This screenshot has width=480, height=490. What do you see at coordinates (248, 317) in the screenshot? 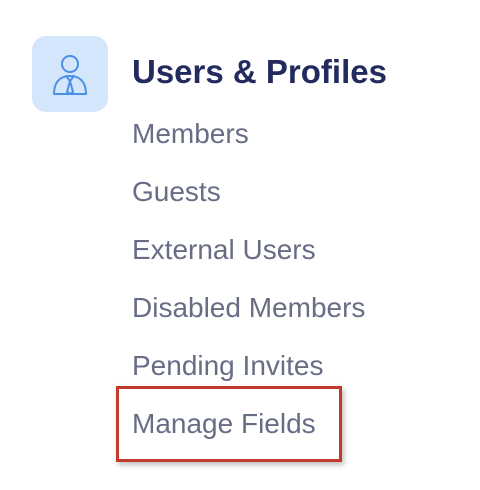
I see `menu-item-disabled-members: Disabled Members` at bounding box center [248, 317].